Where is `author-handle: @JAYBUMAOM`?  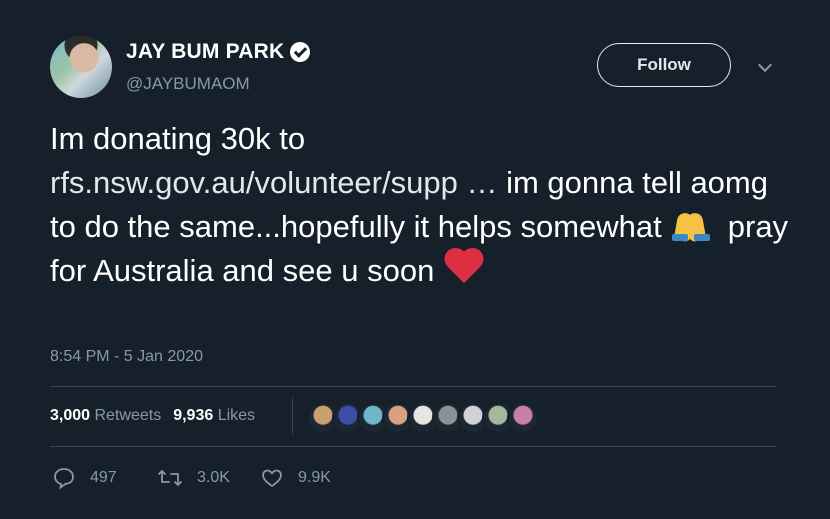 author-handle: @JAYBUMAOM is located at coordinates (188, 84).